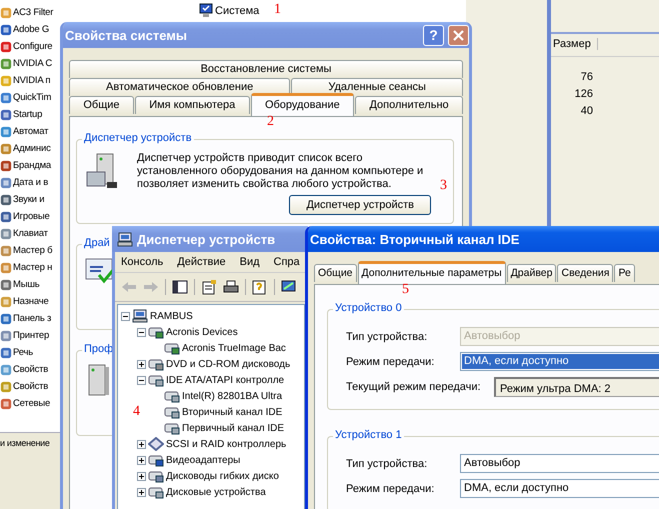 Image resolution: width=659 pixels, height=509 pixels. I want to click on applet-item: Дата и в, so click(30, 182).